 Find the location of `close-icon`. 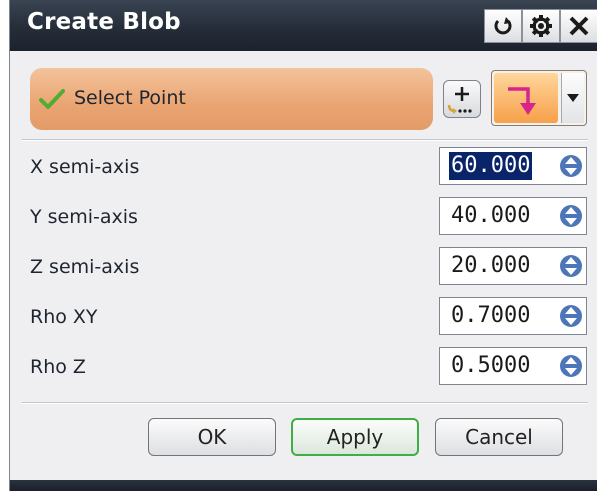

close-icon is located at coordinates (579, 26).